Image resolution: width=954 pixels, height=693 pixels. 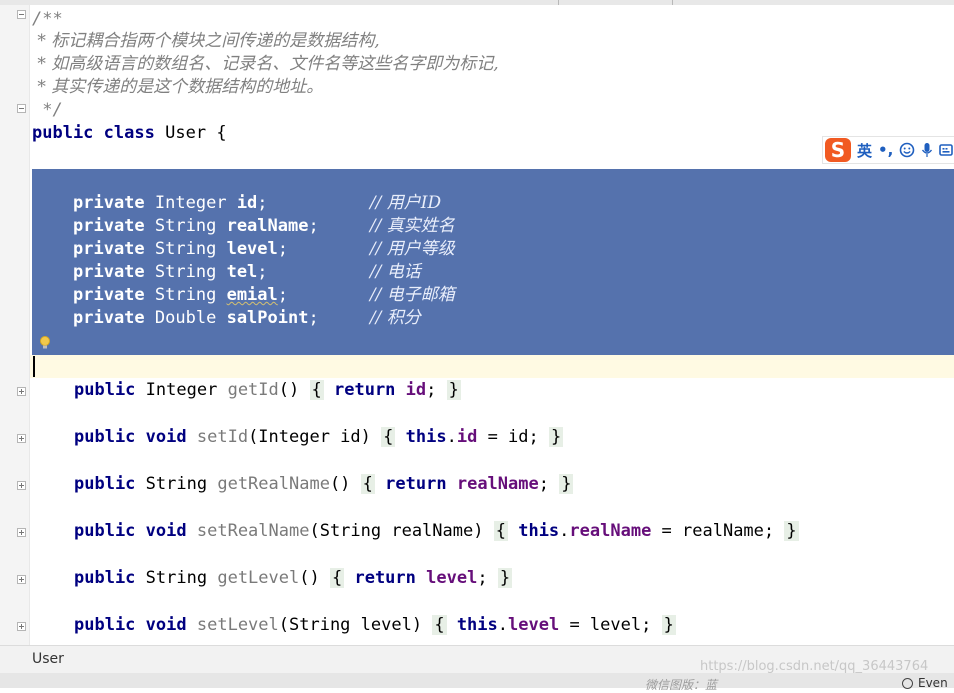 What do you see at coordinates (265, 64) in the screenshot?
I see `doc-comment-line: * 如高级语言的数组名、记录名、文件名等这些名字即为标记,` at bounding box center [265, 64].